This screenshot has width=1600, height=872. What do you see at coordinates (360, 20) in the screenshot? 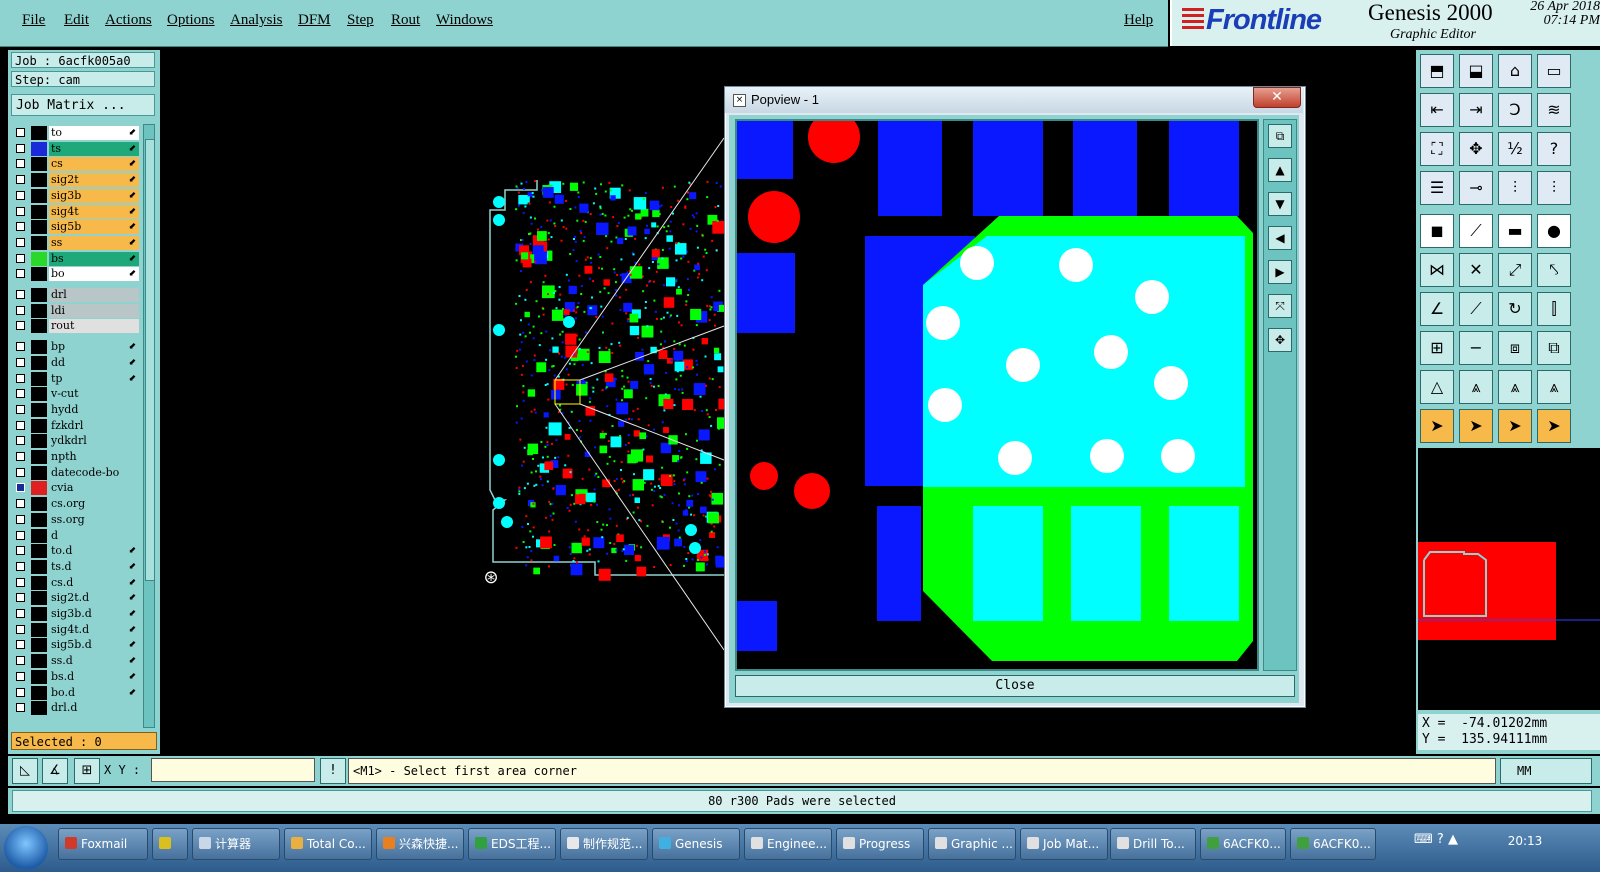
I see `menu-step: Step` at bounding box center [360, 20].